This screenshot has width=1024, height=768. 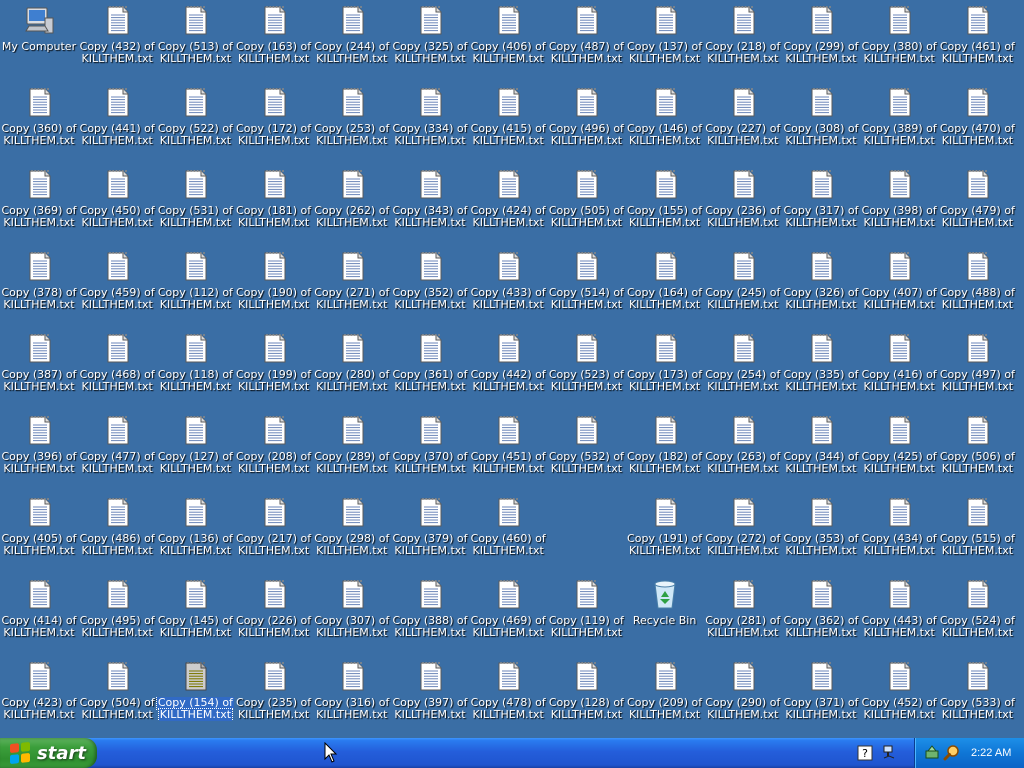 I want to click on desktop-file-icon: Copy (424) of KILLTHEM.txt, so click(x=508, y=204).